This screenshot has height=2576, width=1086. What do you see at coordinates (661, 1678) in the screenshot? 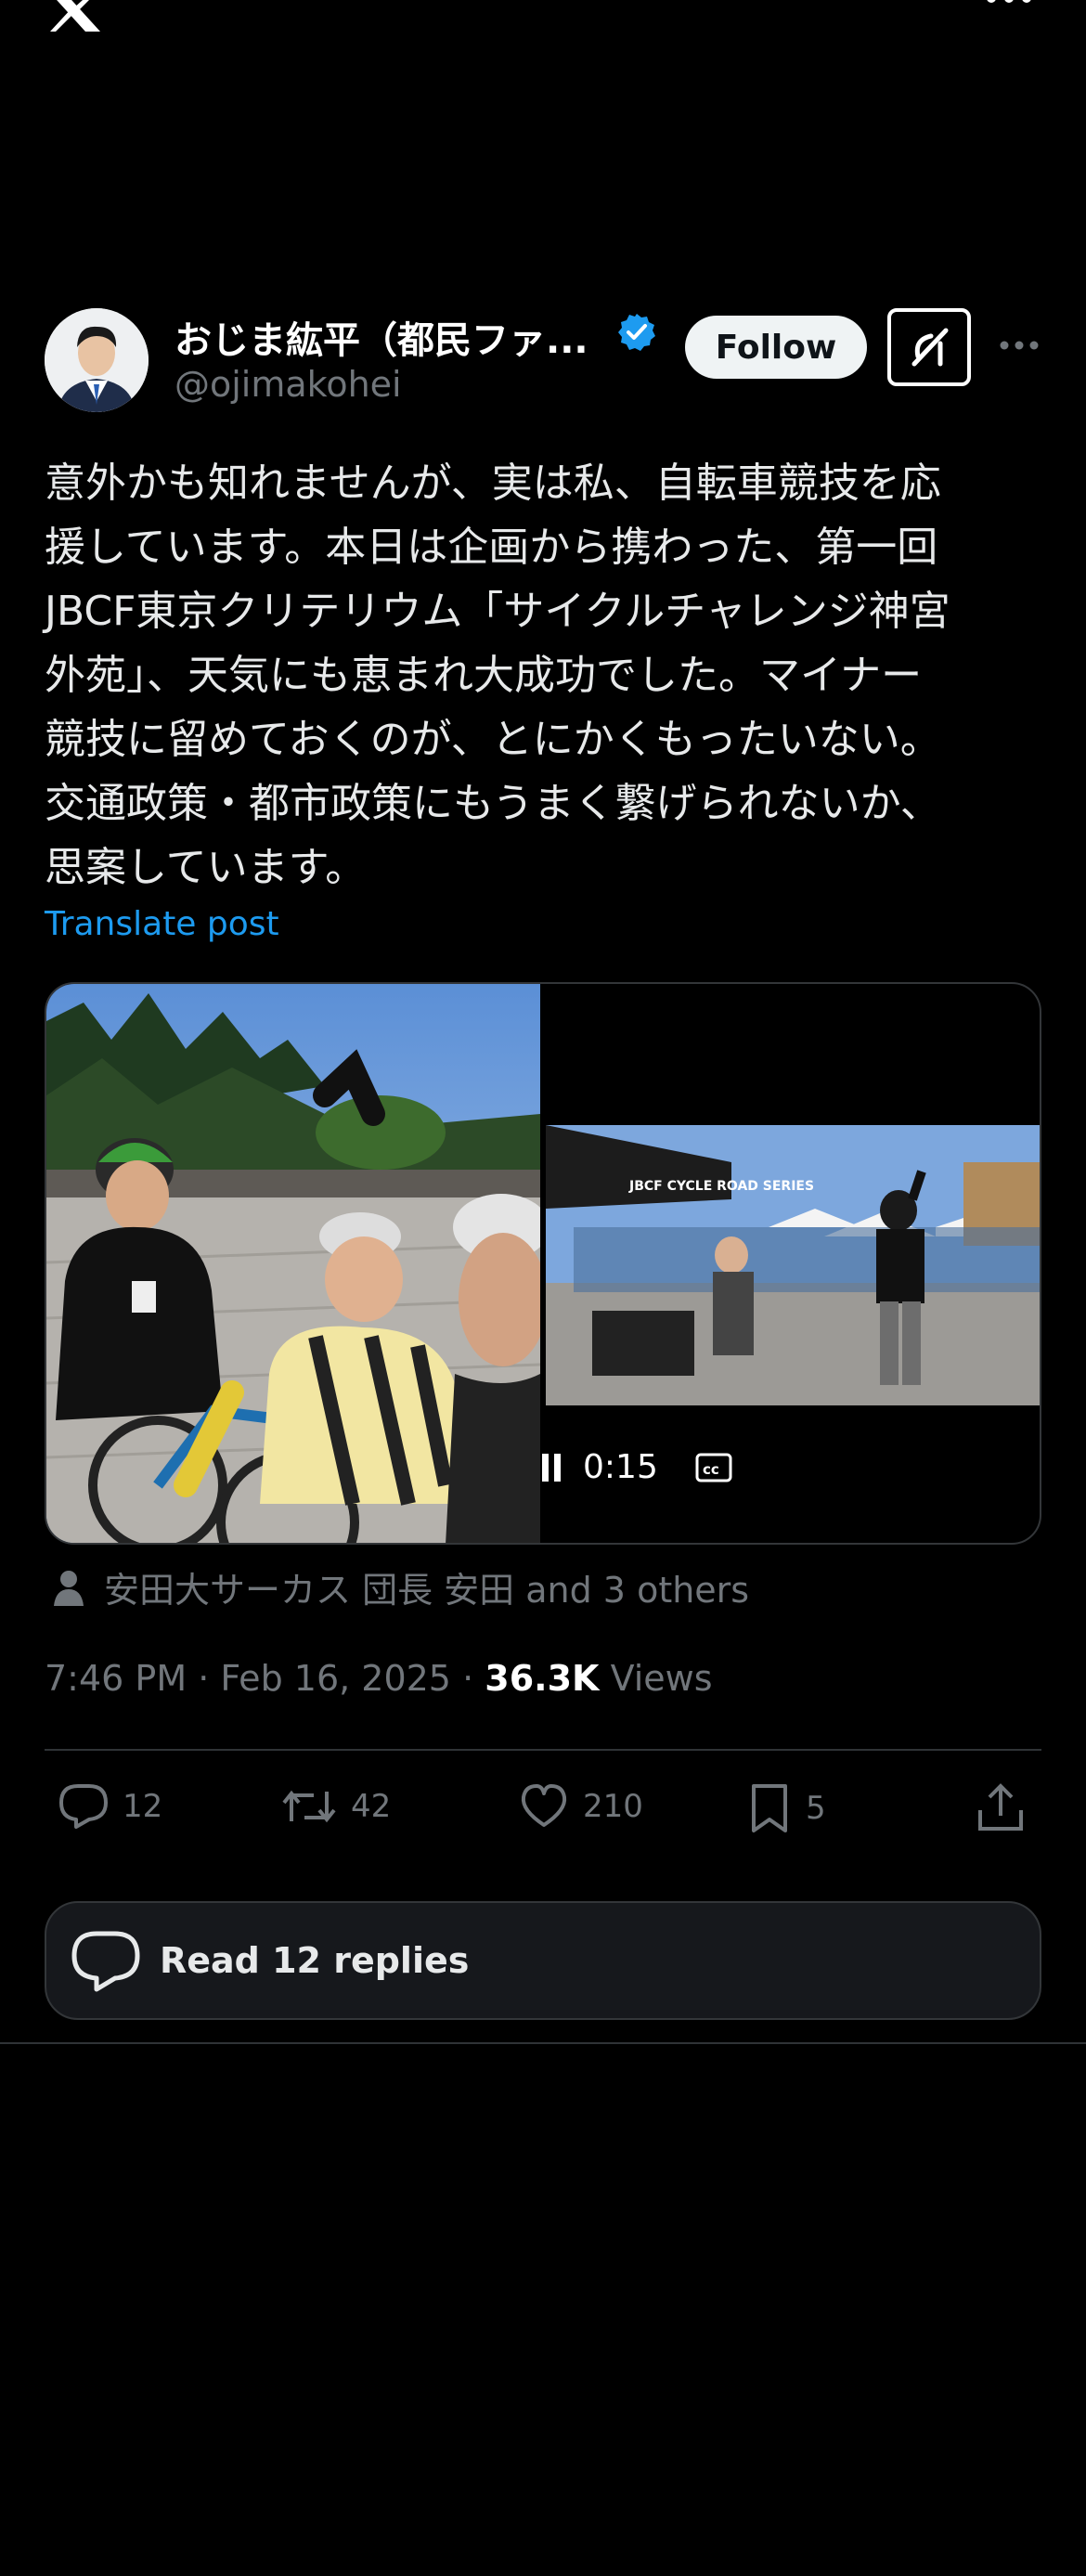
I see `views-label: Views` at bounding box center [661, 1678].